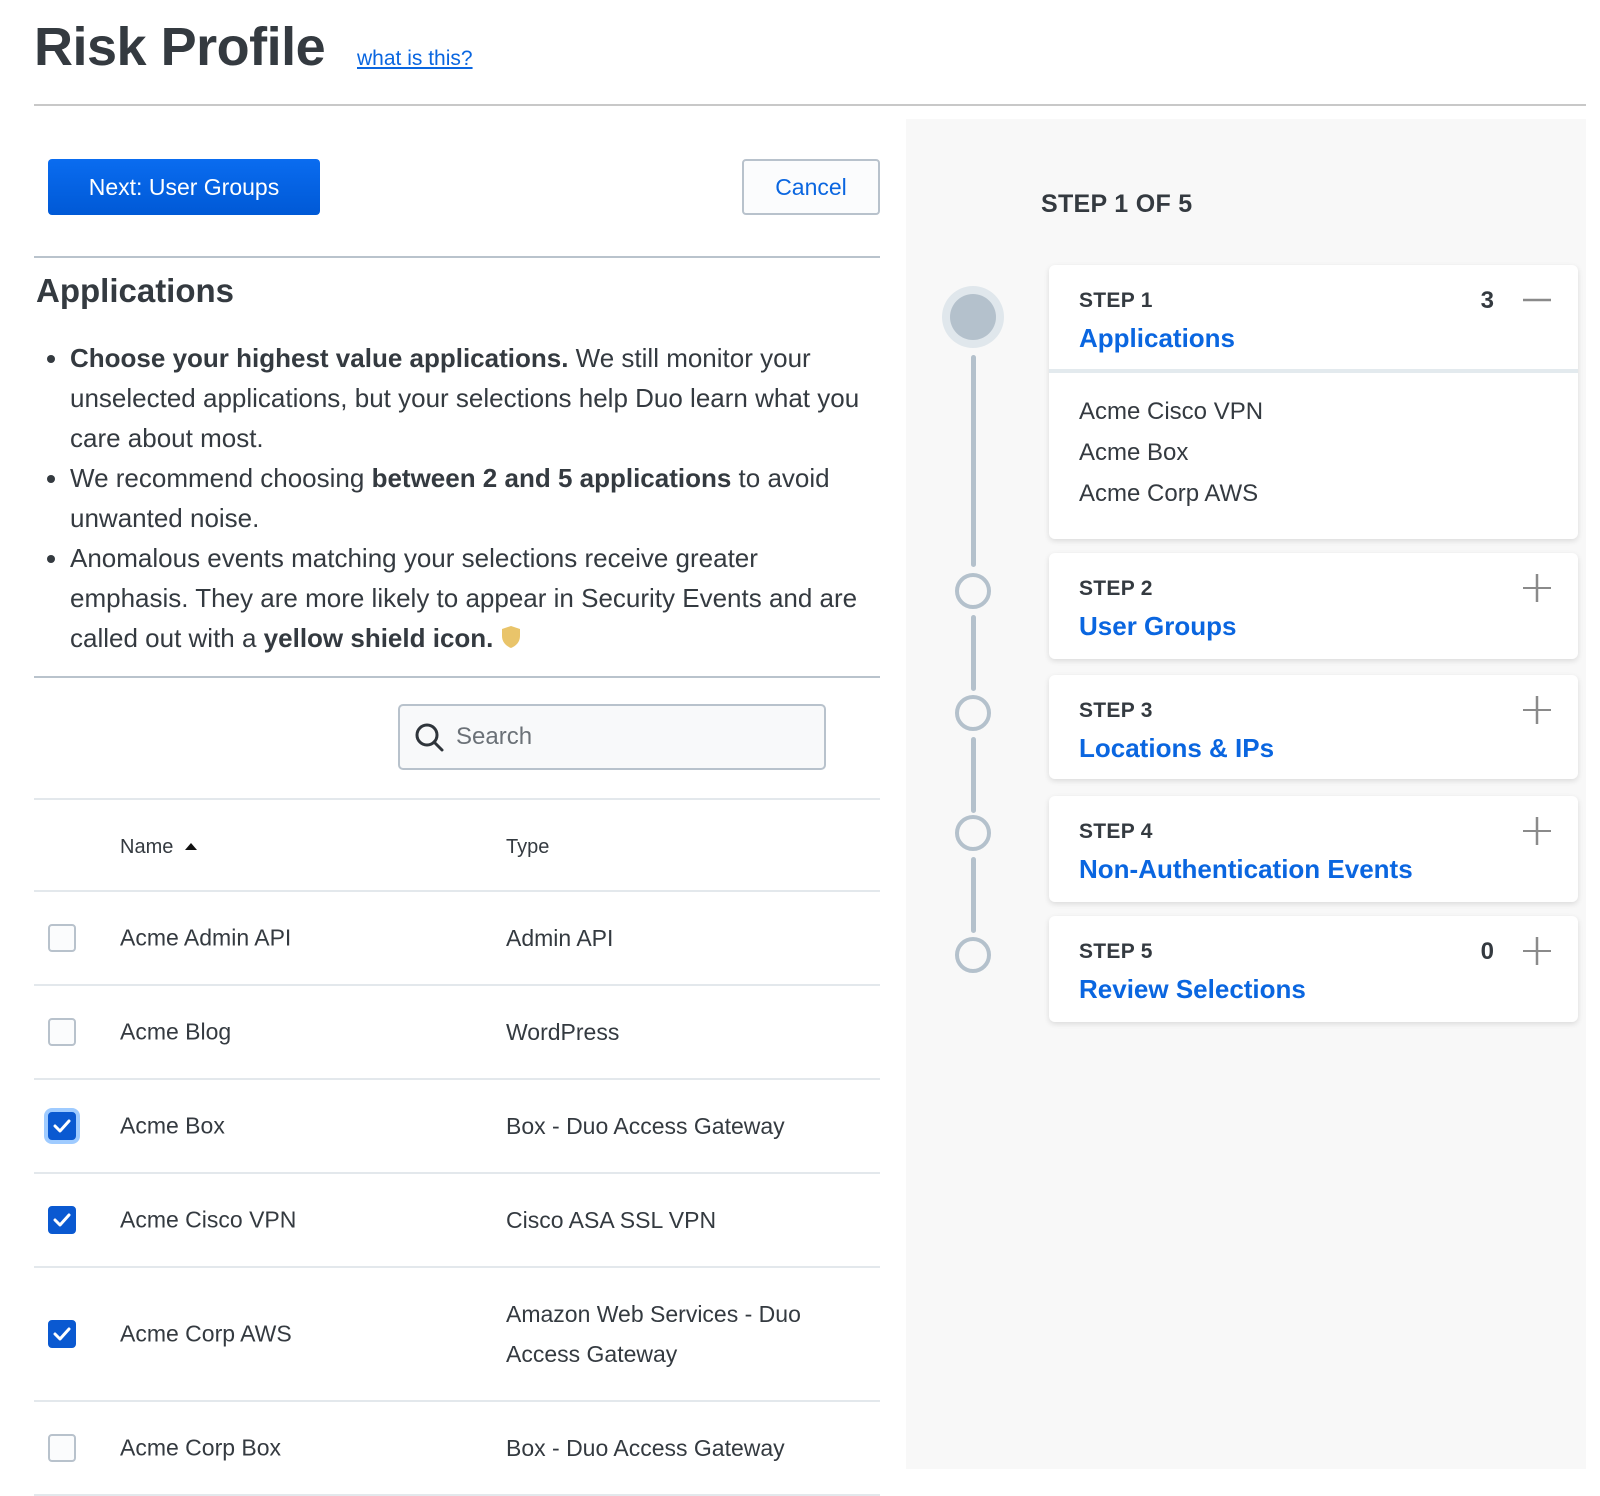 This screenshot has height=1496, width=1600. What do you see at coordinates (429, 737) in the screenshot?
I see `search-icon` at bounding box center [429, 737].